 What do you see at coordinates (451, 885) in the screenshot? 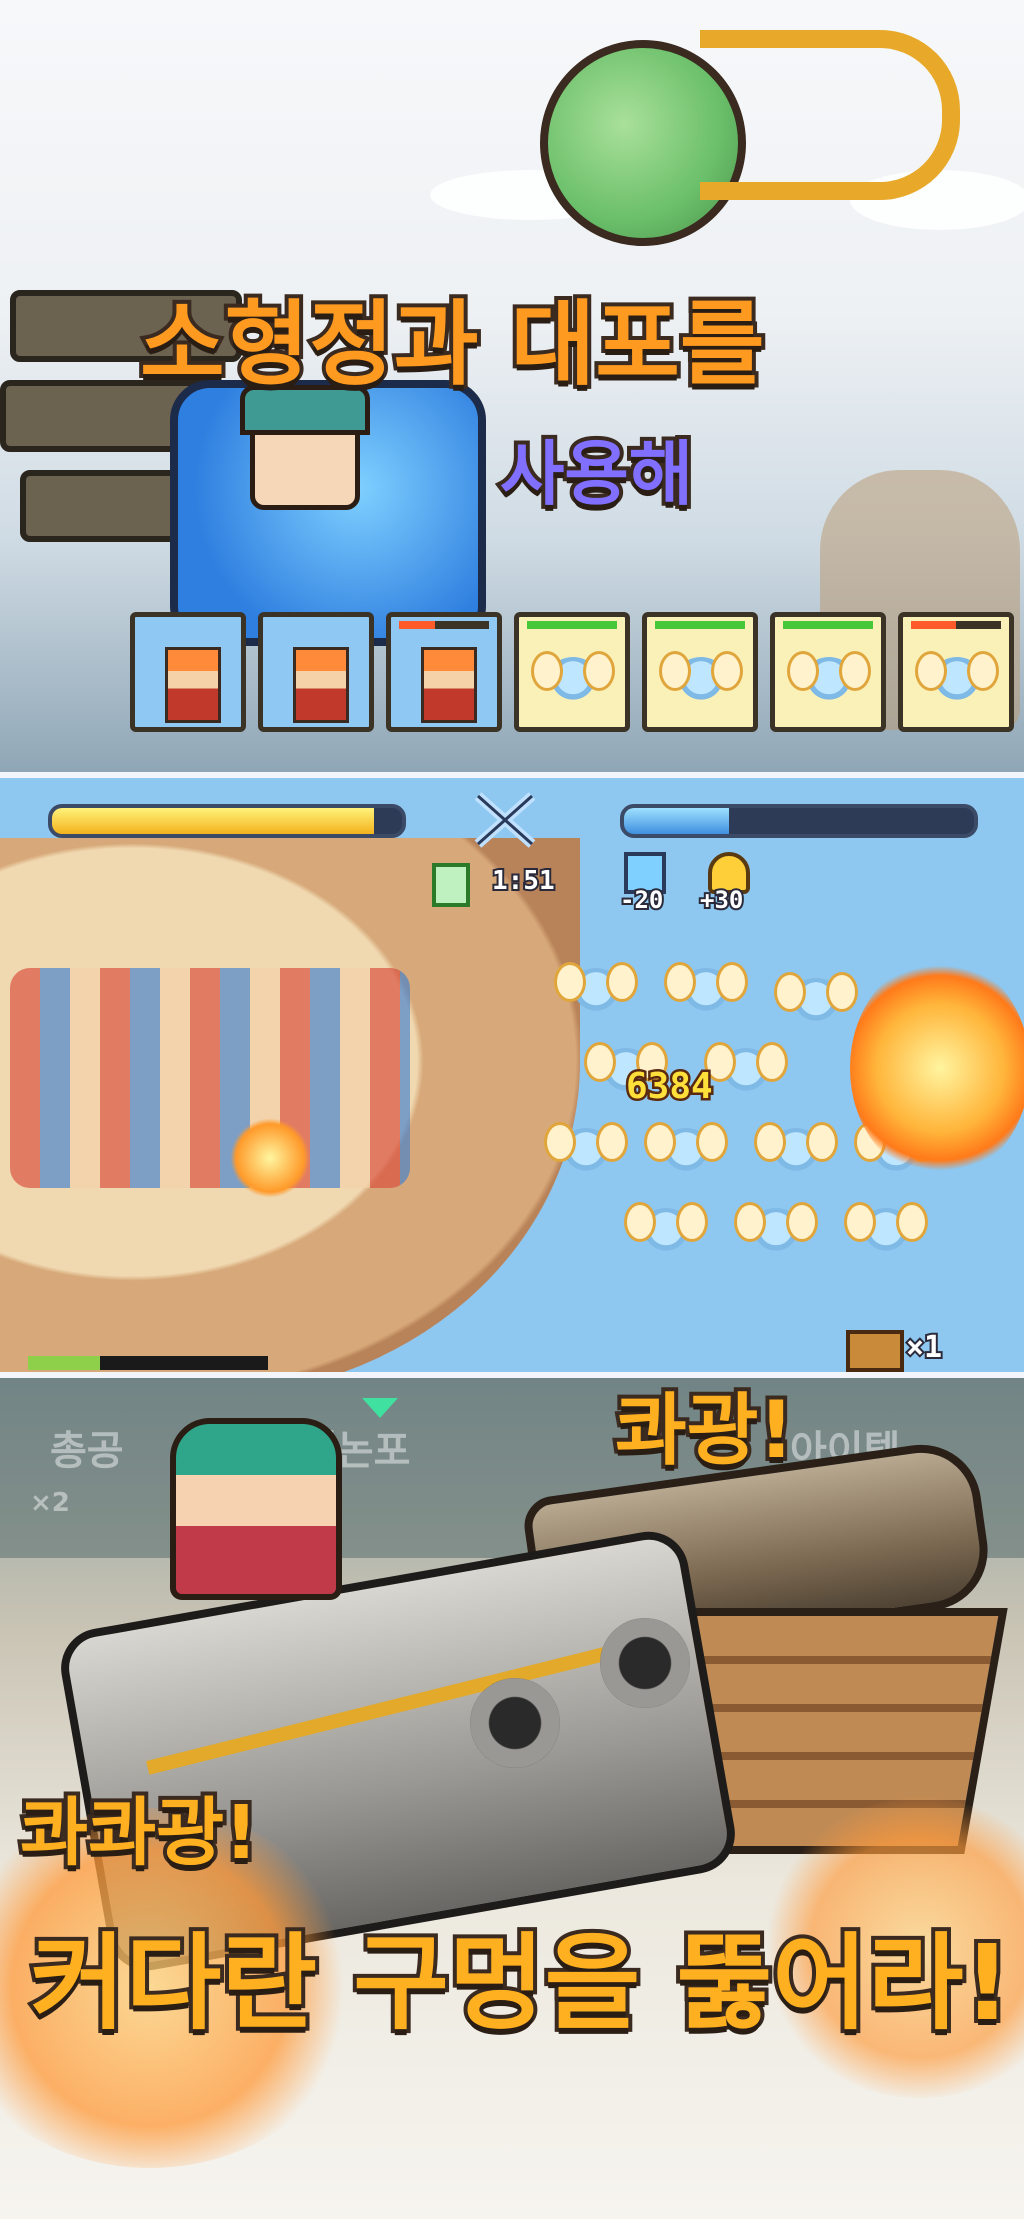
I see `hourglass-icon` at bounding box center [451, 885].